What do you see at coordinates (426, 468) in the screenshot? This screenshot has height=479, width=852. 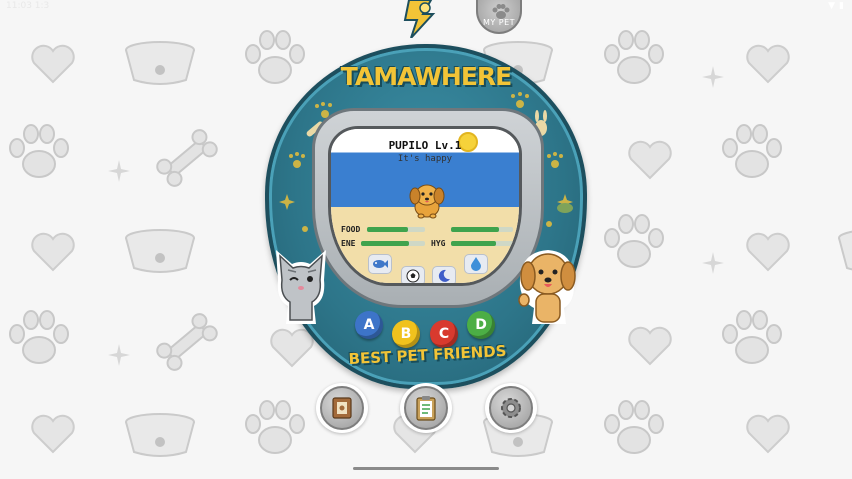 I see `home-indicator` at bounding box center [426, 468].